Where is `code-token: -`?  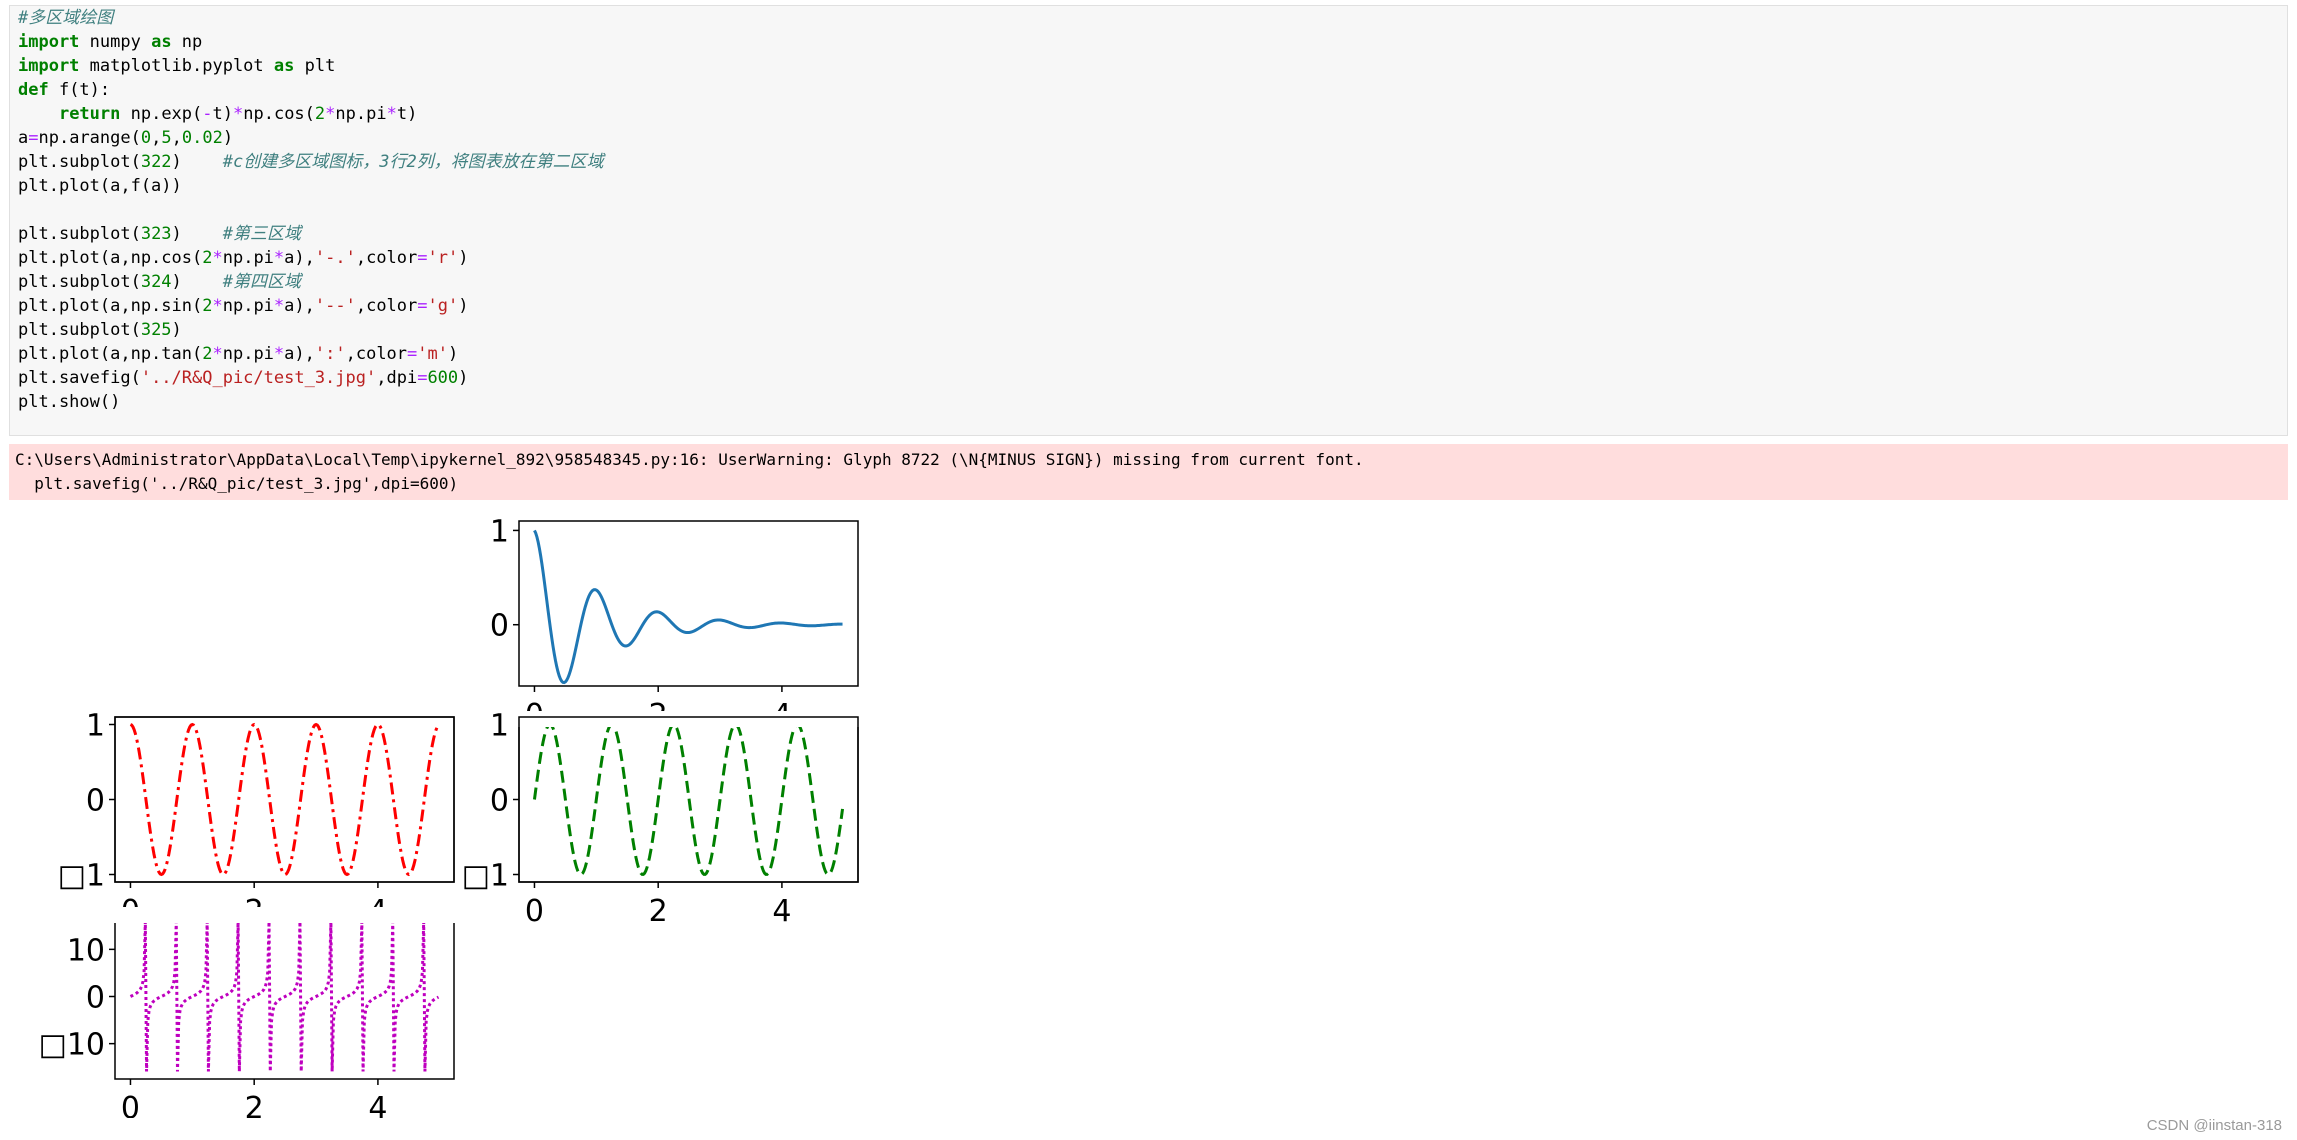
code-token: - is located at coordinates (207, 114).